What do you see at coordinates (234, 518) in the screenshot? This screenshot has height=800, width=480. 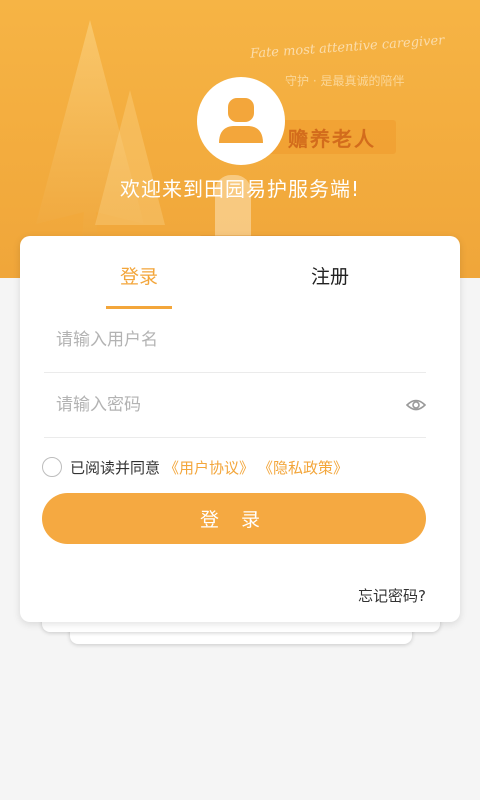 I see `login-button: 登 录` at bounding box center [234, 518].